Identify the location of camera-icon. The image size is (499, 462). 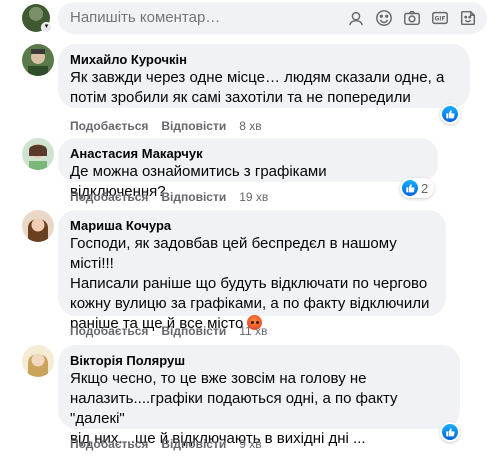
(412, 18).